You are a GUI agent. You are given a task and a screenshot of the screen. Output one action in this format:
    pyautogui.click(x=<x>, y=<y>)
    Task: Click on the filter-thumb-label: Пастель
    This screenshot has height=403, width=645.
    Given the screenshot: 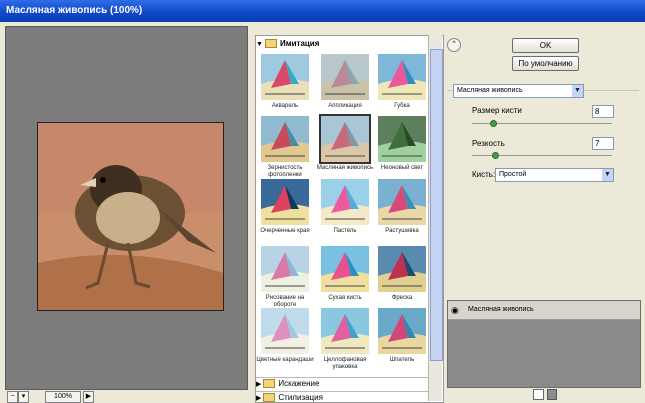 What is the action you would take?
    pyautogui.click(x=345, y=231)
    